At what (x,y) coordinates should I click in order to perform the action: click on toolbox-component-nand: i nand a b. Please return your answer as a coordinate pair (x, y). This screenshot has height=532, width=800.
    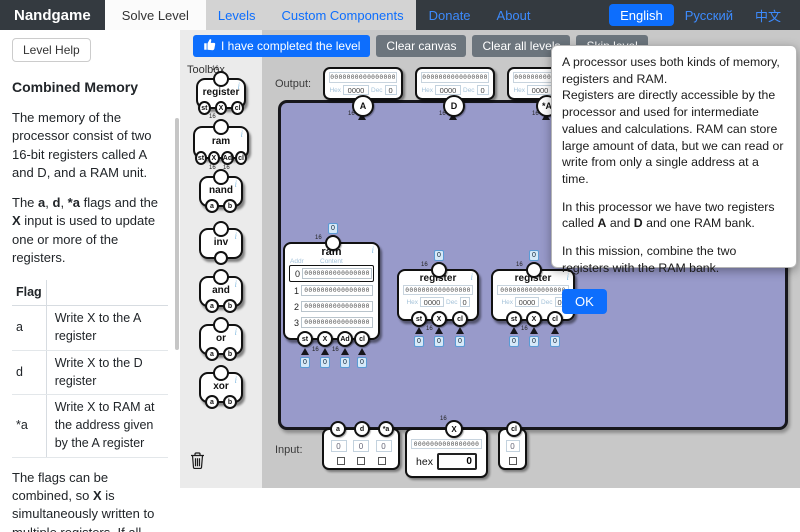
    Looking at the image, I should click on (221, 191).